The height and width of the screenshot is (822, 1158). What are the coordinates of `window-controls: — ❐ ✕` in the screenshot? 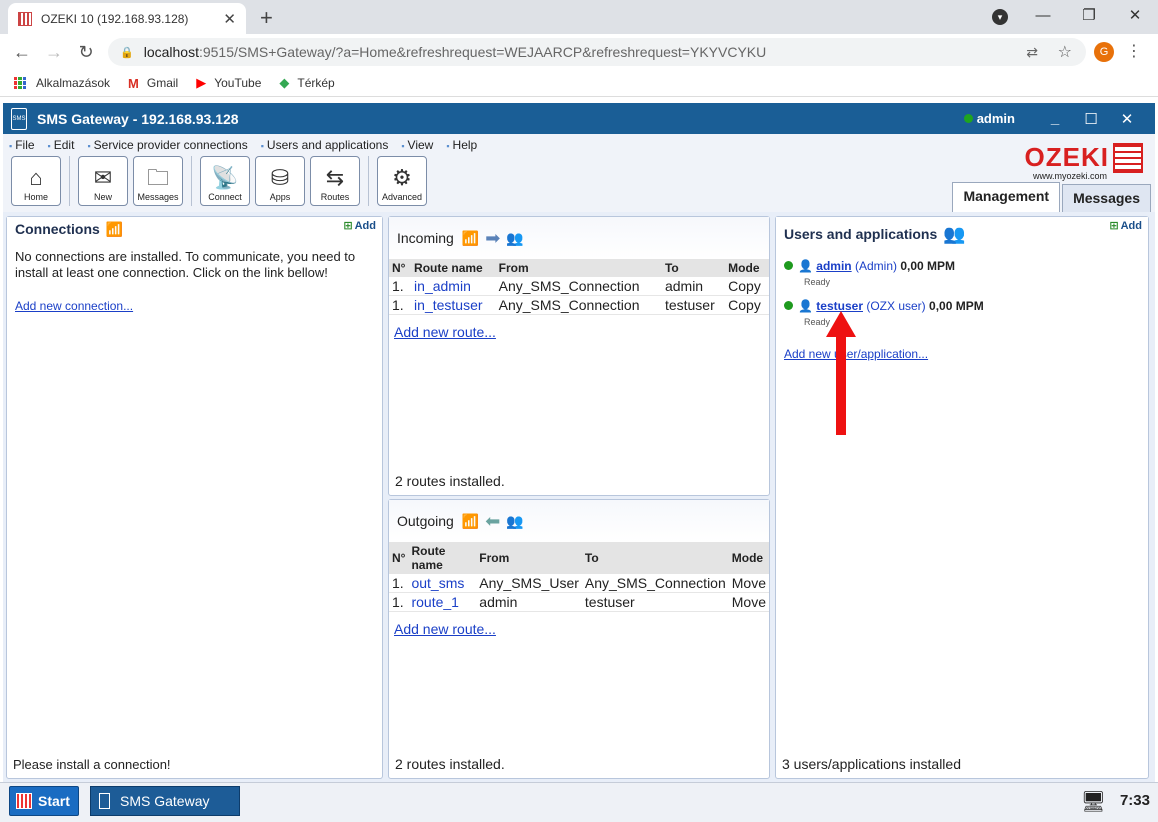 It's located at (1089, 15).